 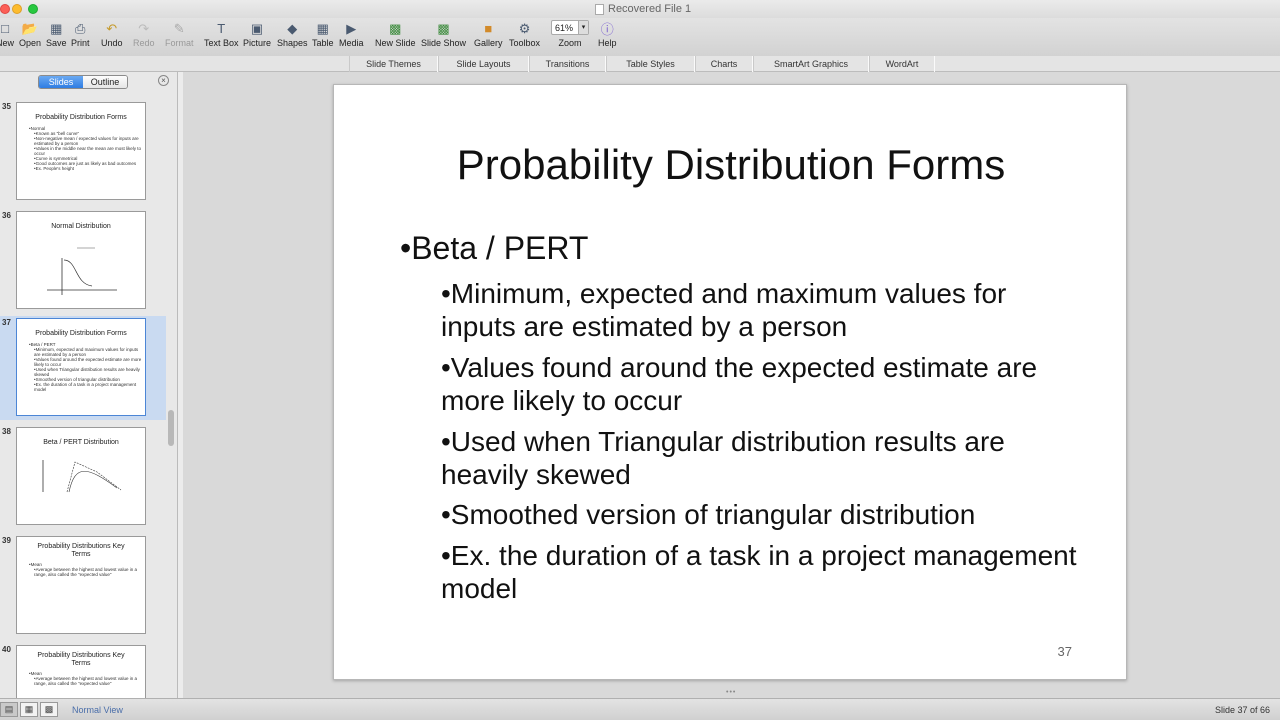 I want to click on shapes-button: ◆ Shapes, so click(x=292, y=38).